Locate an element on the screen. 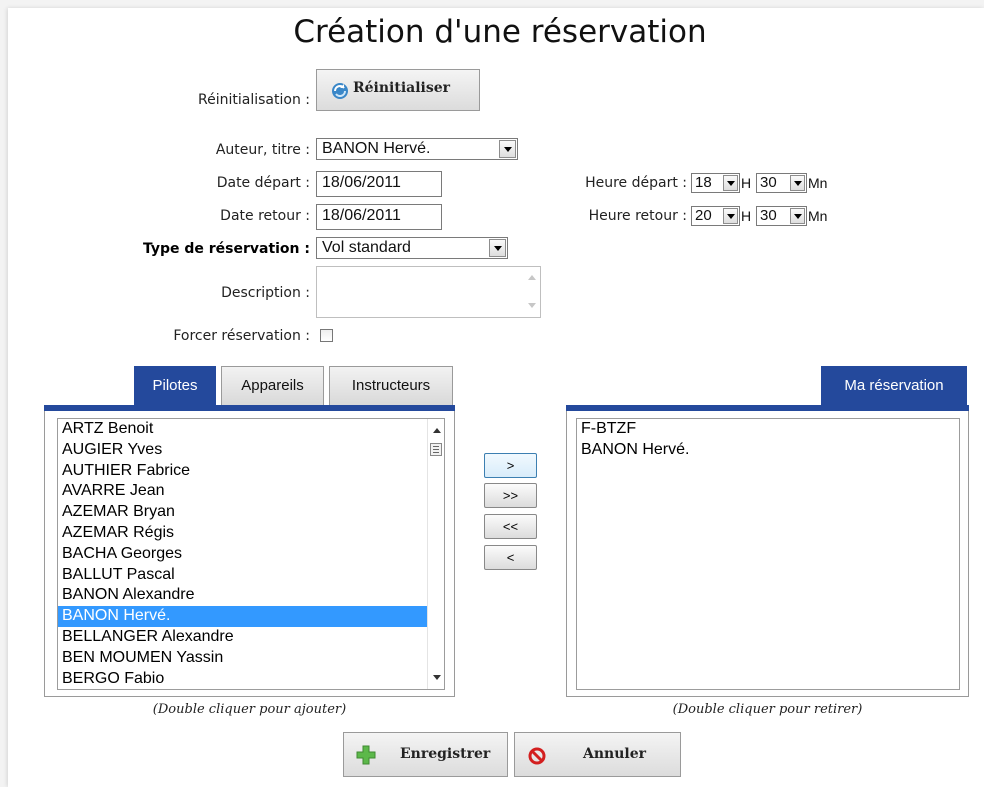 This screenshot has width=984, height=787. heure-retour-hour-select: 20 is located at coordinates (715, 216).